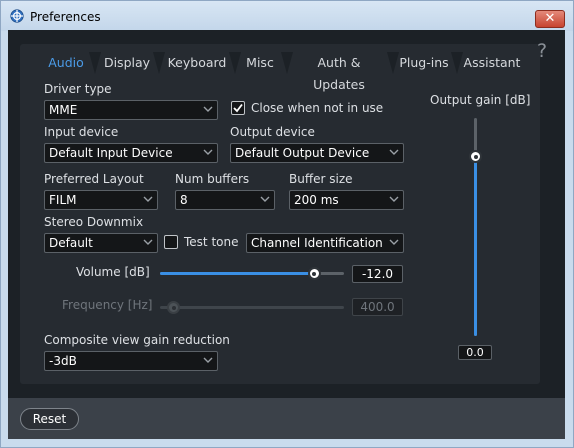 This screenshot has height=448, width=574. What do you see at coordinates (260, 63) in the screenshot?
I see `tab-misc: Misc` at bounding box center [260, 63].